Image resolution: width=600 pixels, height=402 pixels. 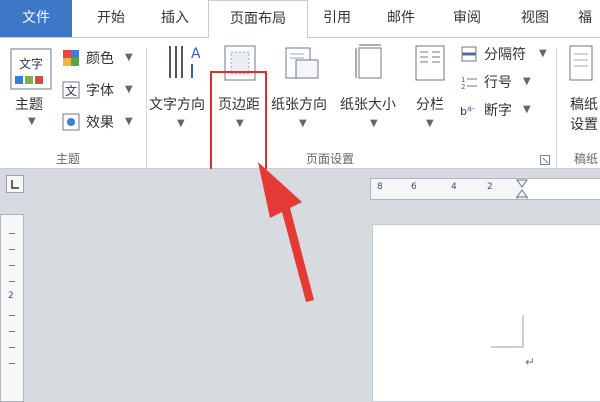 I want to click on line-numbers-item: 1 2 行号 ▼, so click(x=510, y=82).